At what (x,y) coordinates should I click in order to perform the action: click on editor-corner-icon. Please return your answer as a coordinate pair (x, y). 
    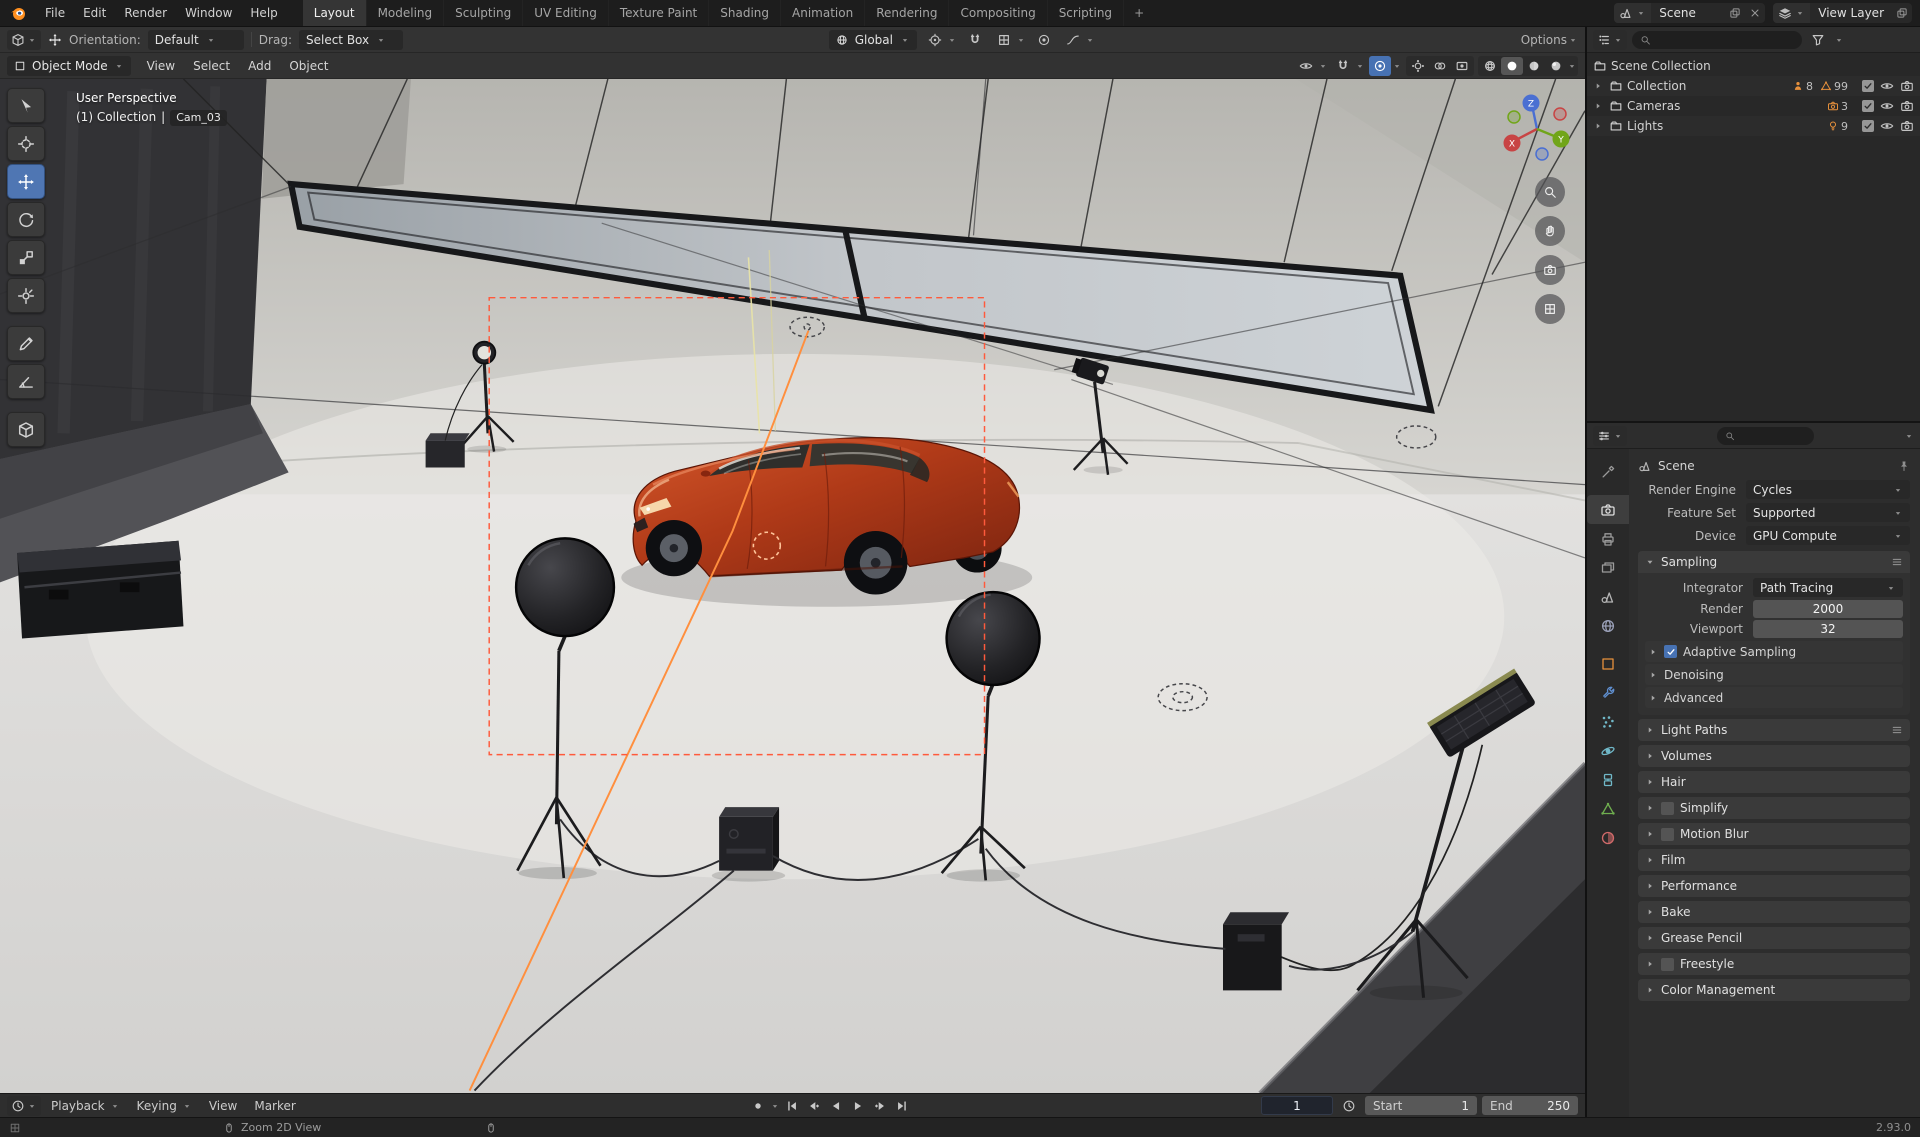
    Looking at the image, I should click on (15, 1128).